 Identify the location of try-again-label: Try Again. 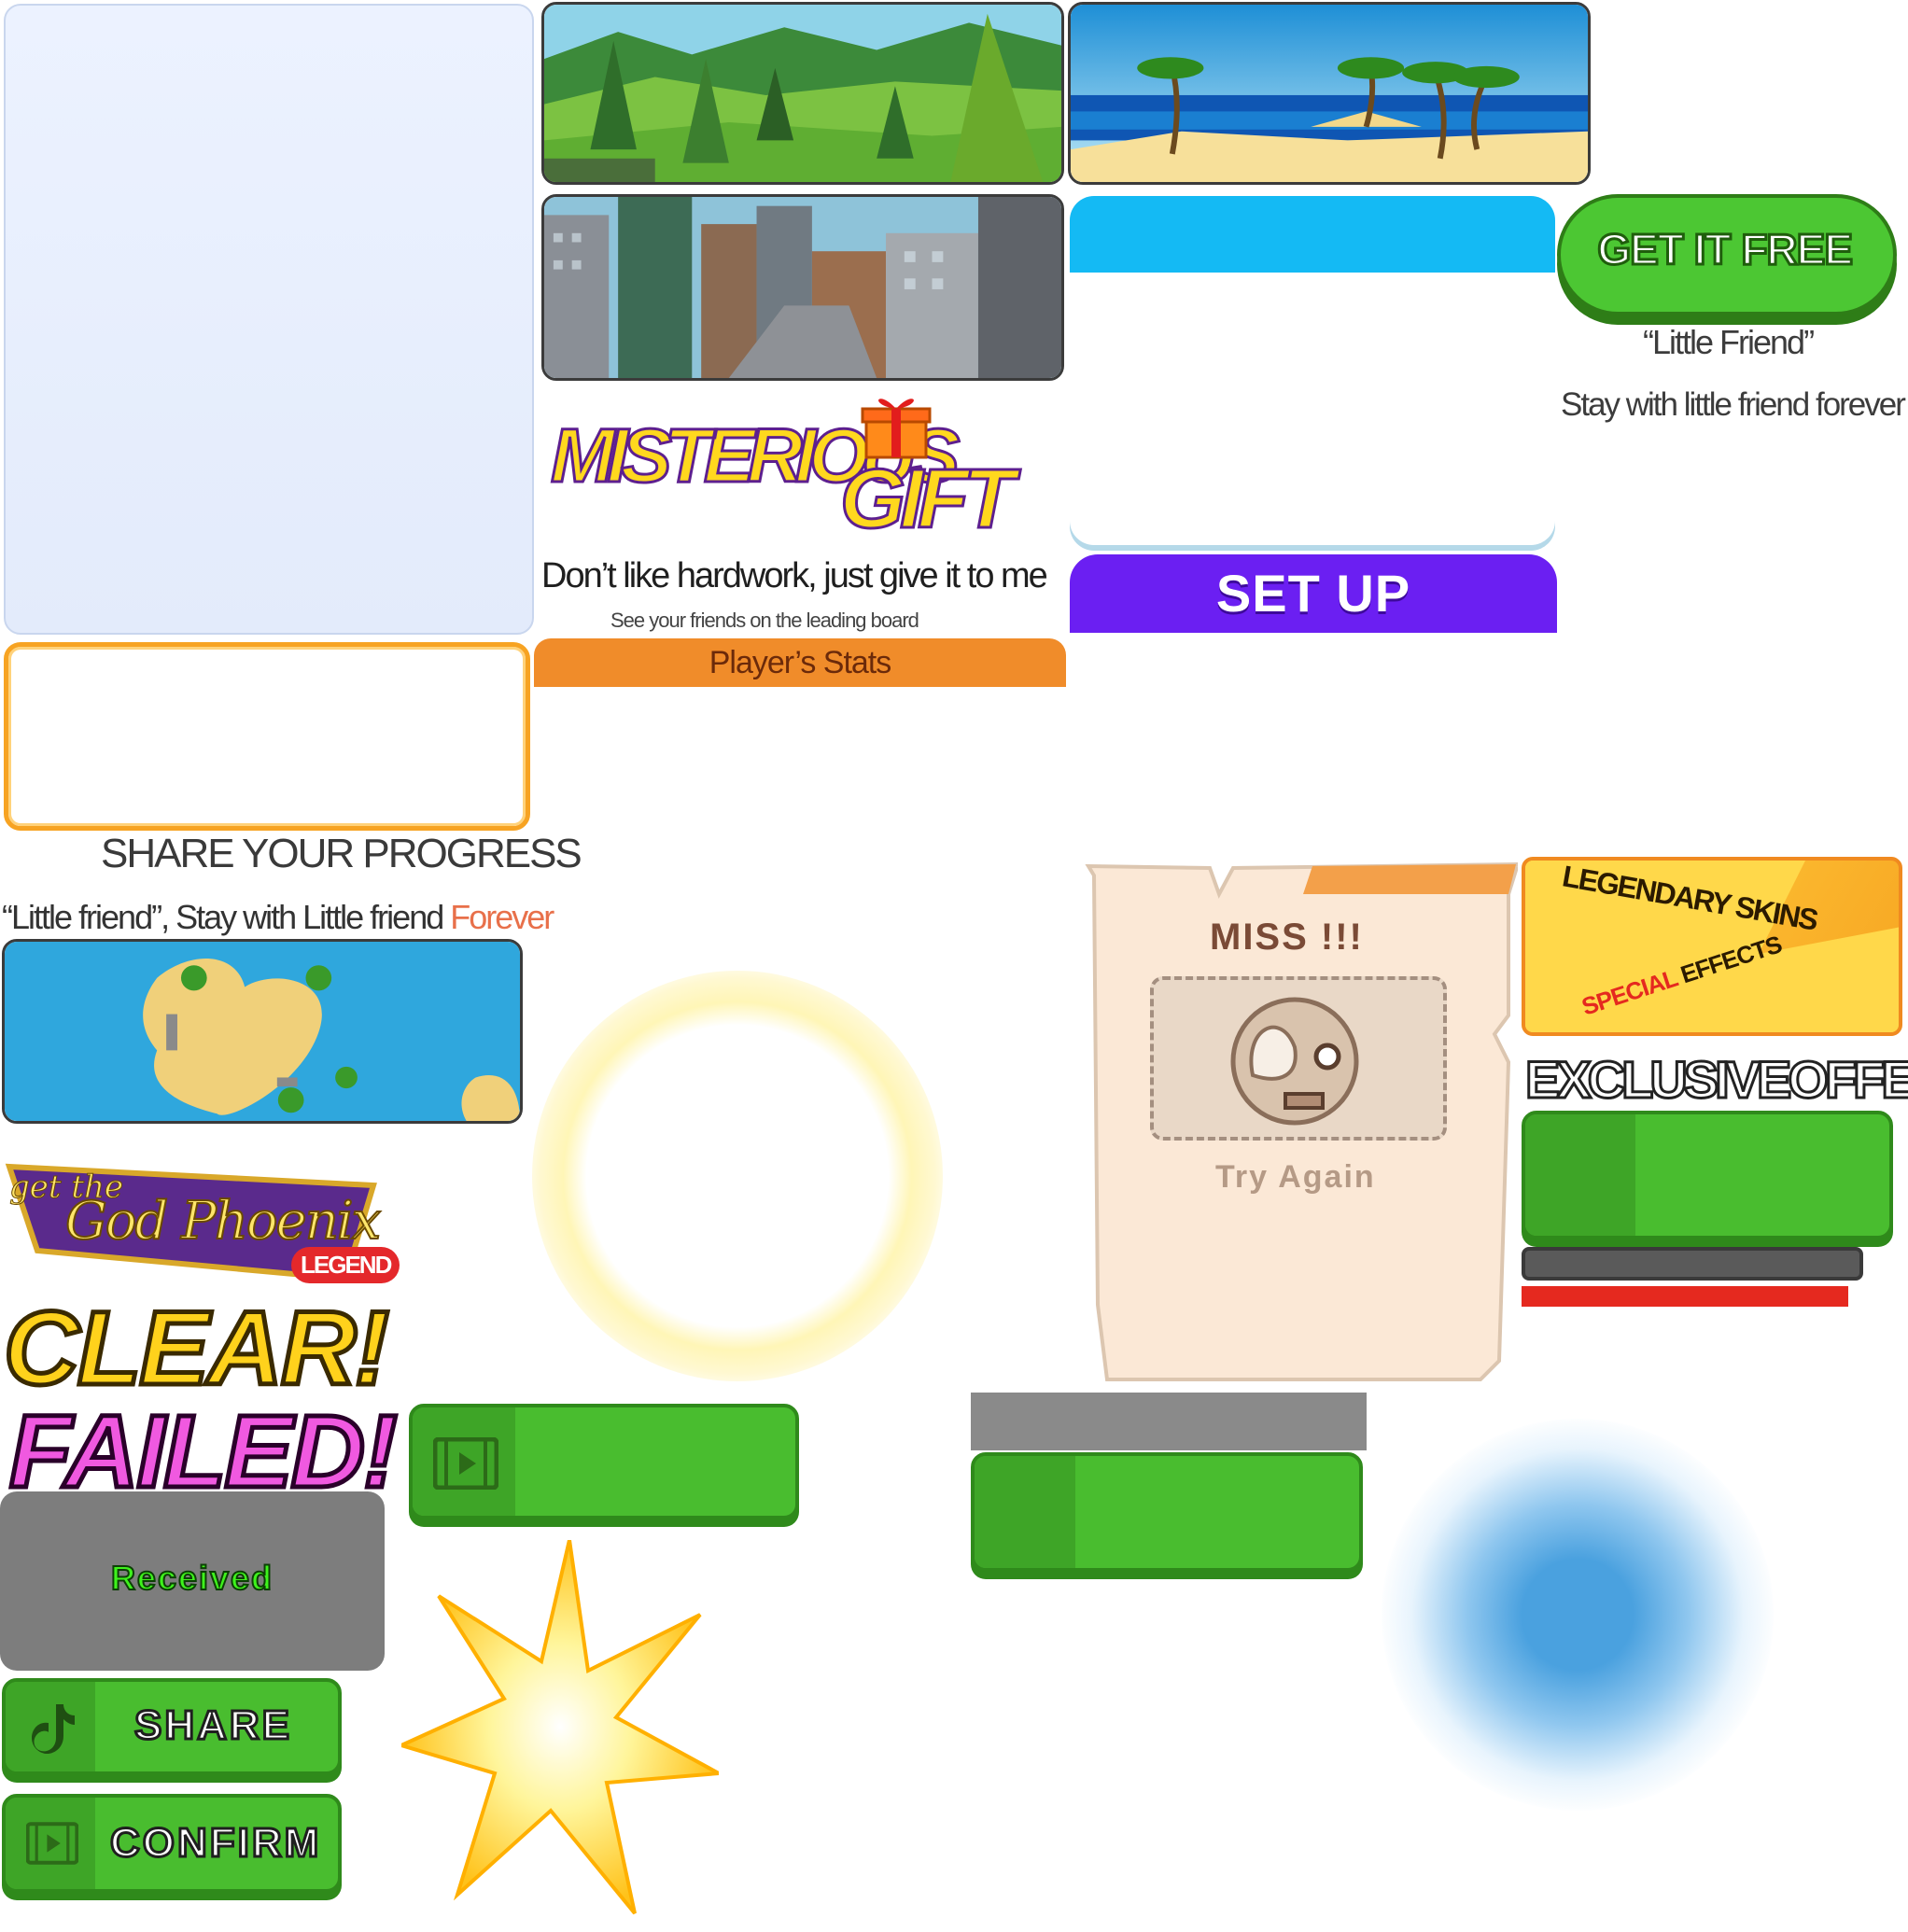
(1295, 1177).